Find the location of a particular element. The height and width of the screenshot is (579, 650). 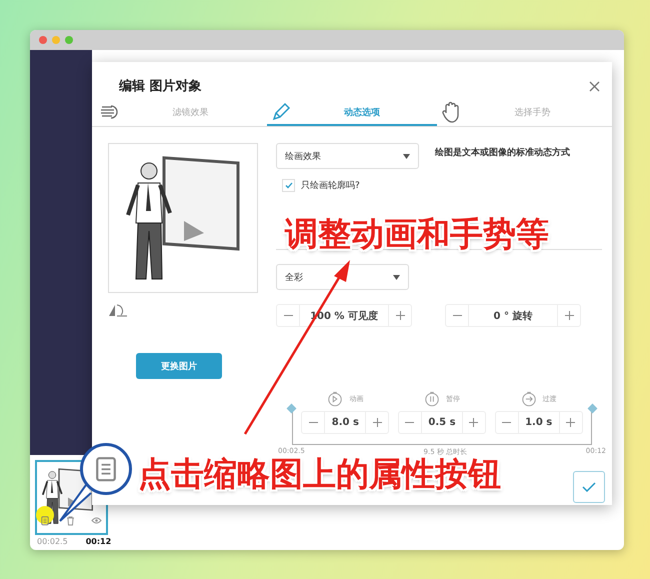

effect-dropdown: 绘画效果 is located at coordinates (347, 156).